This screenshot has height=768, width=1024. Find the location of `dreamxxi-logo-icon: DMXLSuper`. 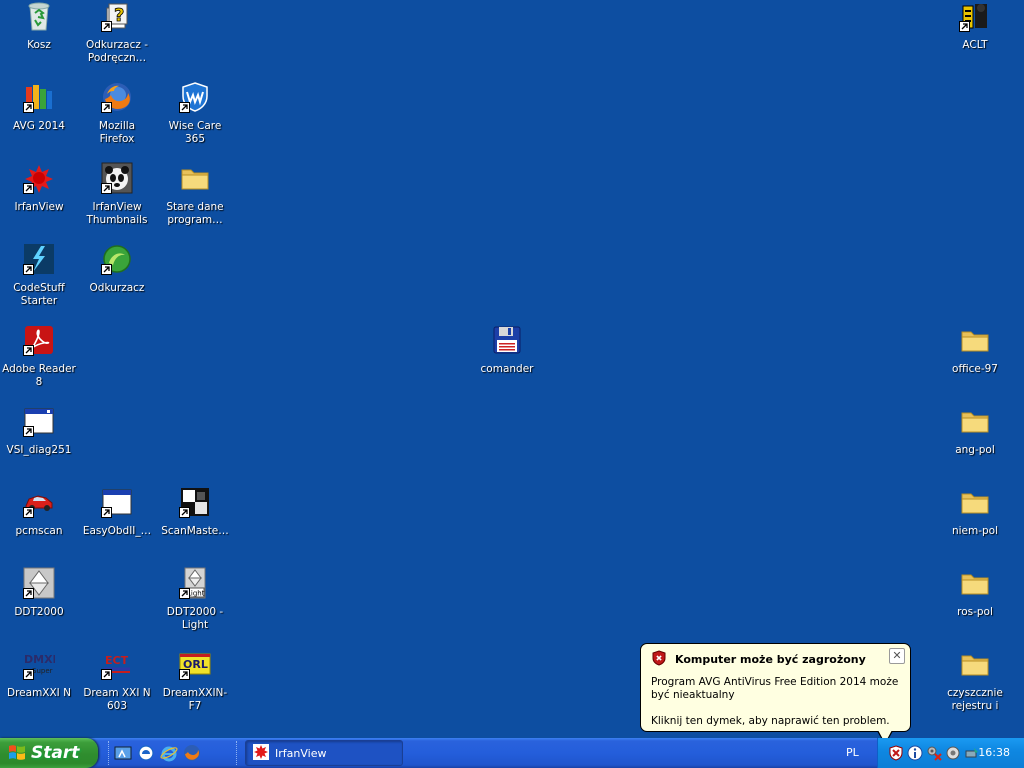

dreamxxi-logo-icon: DMXLSuper is located at coordinates (39, 664).